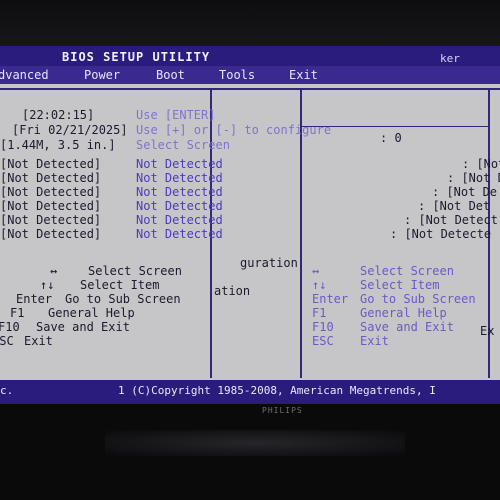 The image size is (500, 500). Describe the element at coordinates (441, 234) in the screenshot. I see `drive-status-right: : [Not Detecte` at that location.